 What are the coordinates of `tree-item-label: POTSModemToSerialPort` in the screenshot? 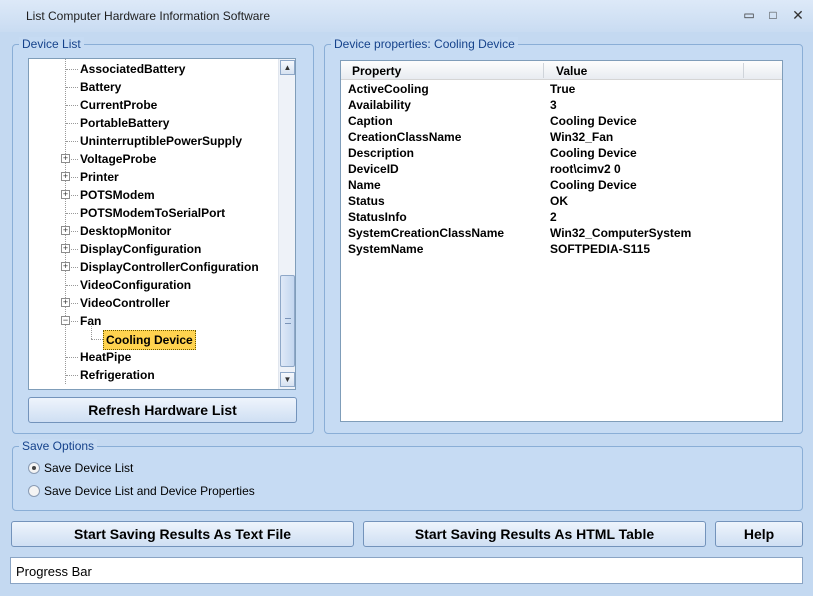 It's located at (152, 213).